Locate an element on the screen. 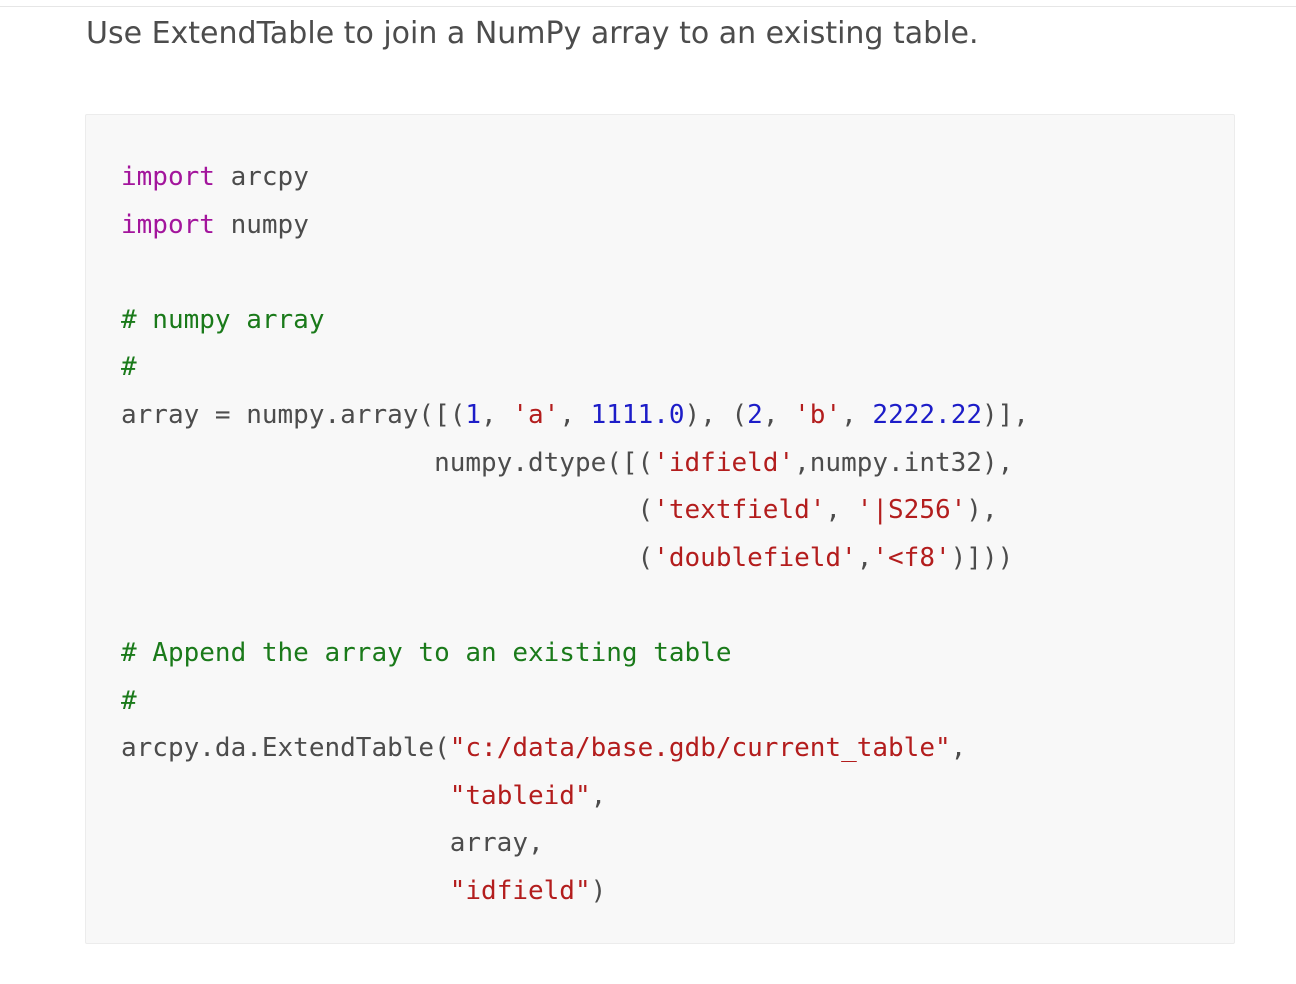  code-text-token: )], is located at coordinates (1005, 414).